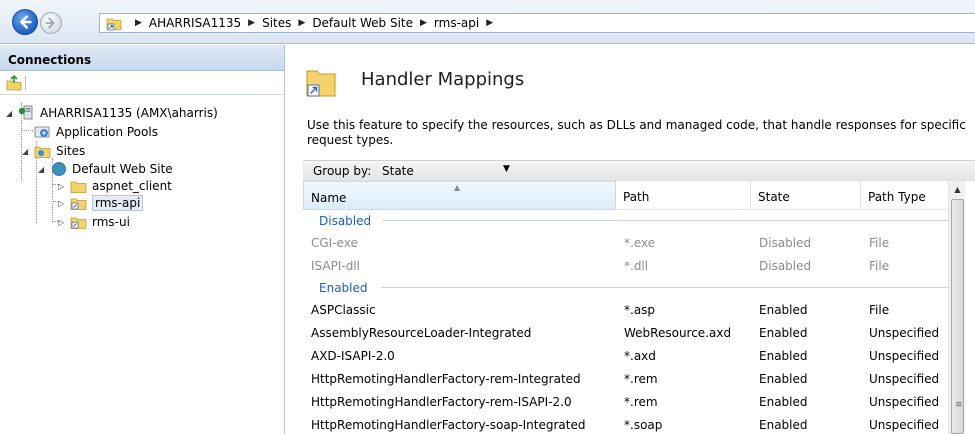  What do you see at coordinates (457, 187) in the screenshot?
I see `sort-ascending-icon: ▲` at bounding box center [457, 187].